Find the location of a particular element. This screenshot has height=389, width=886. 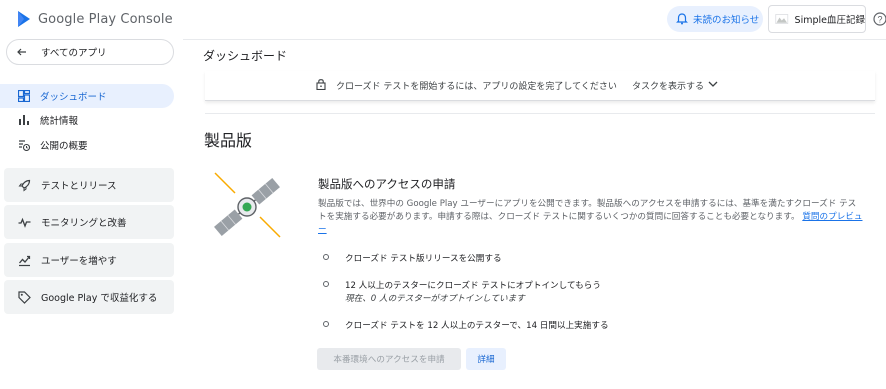

brand-name: Google Play Console is located at coordinates (105, 19).